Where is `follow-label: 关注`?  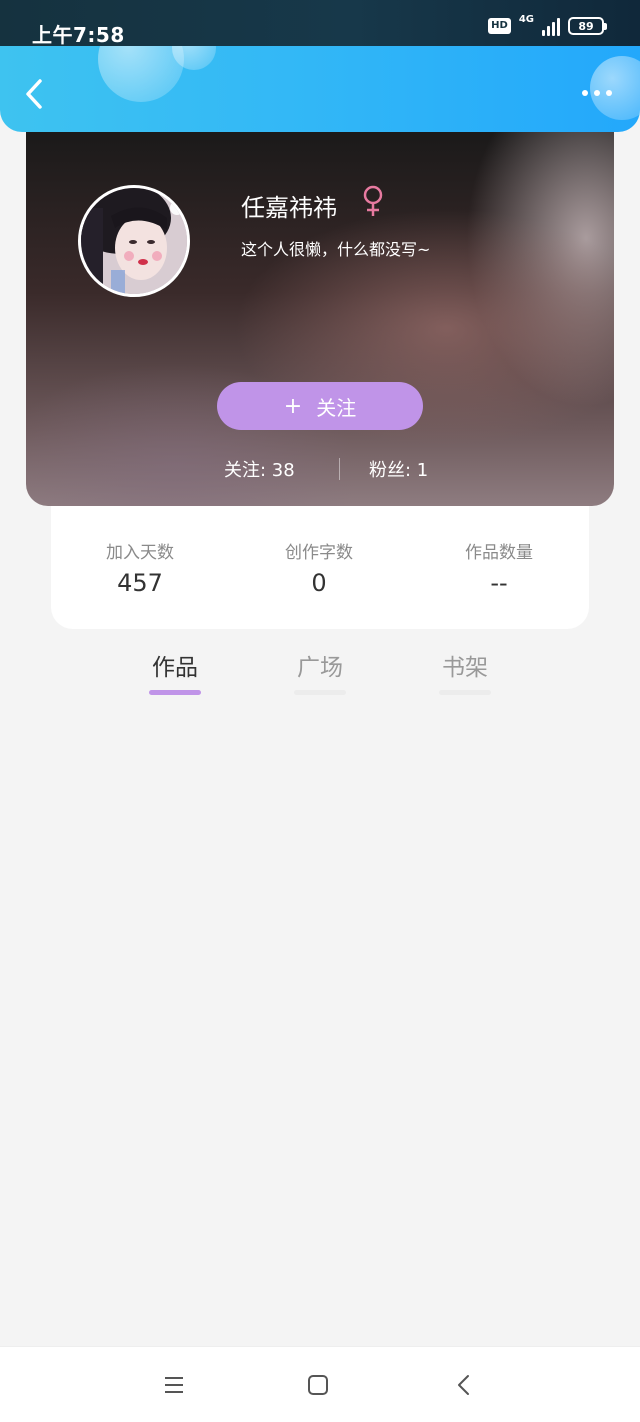 follow-label: 关注 is located at coordinates (336, 407).